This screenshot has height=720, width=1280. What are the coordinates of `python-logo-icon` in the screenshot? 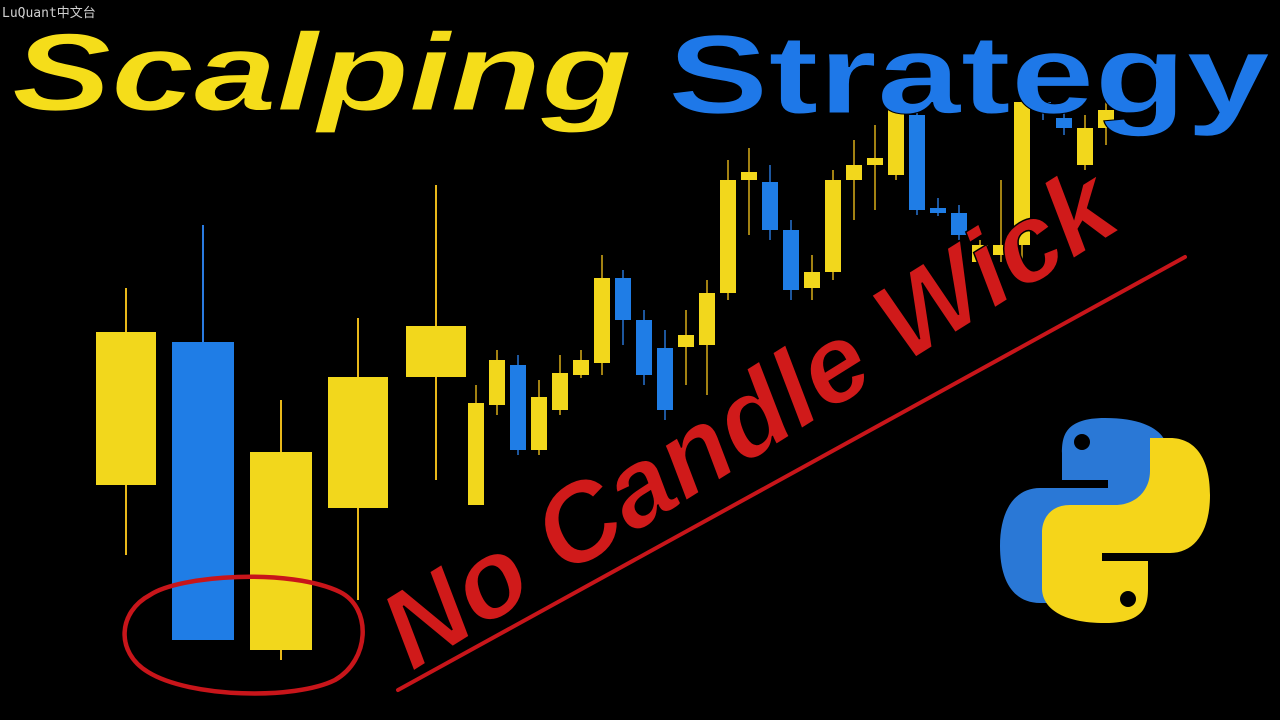 It's located at (1105, 520).